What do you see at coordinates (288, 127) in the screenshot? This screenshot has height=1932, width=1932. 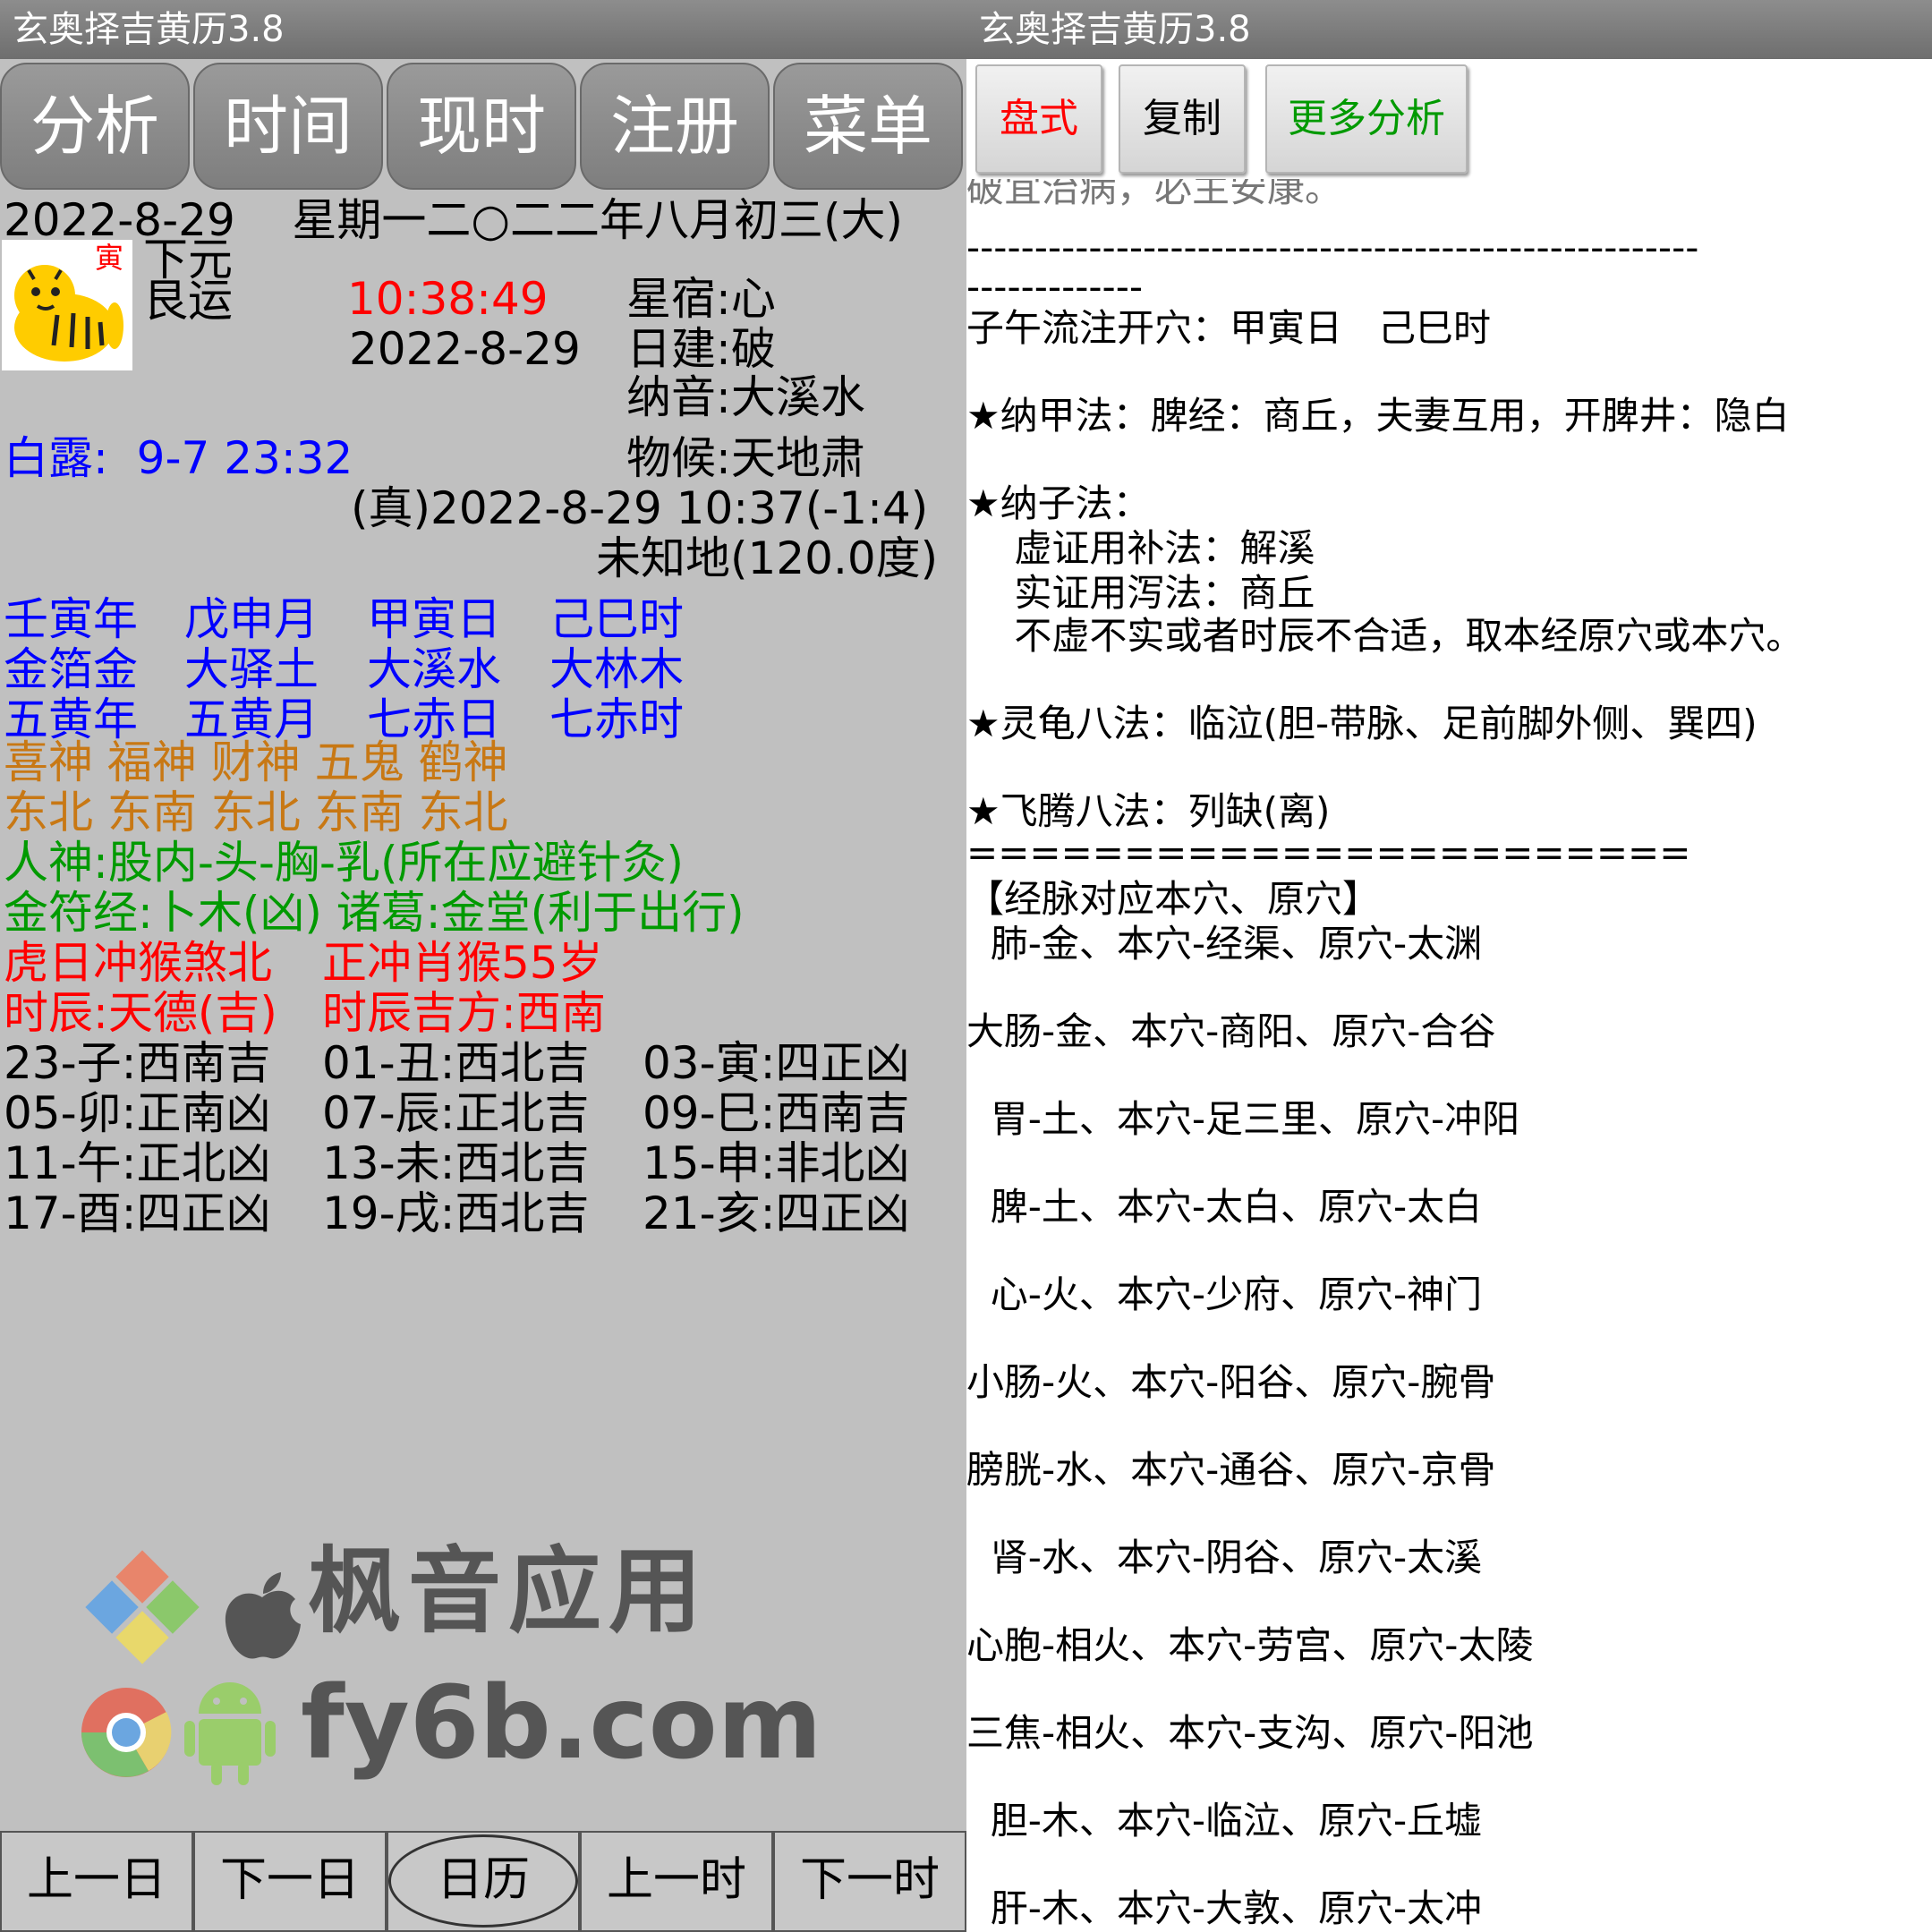 I see `tab-time: 时间` at bounding box center [288, 127].